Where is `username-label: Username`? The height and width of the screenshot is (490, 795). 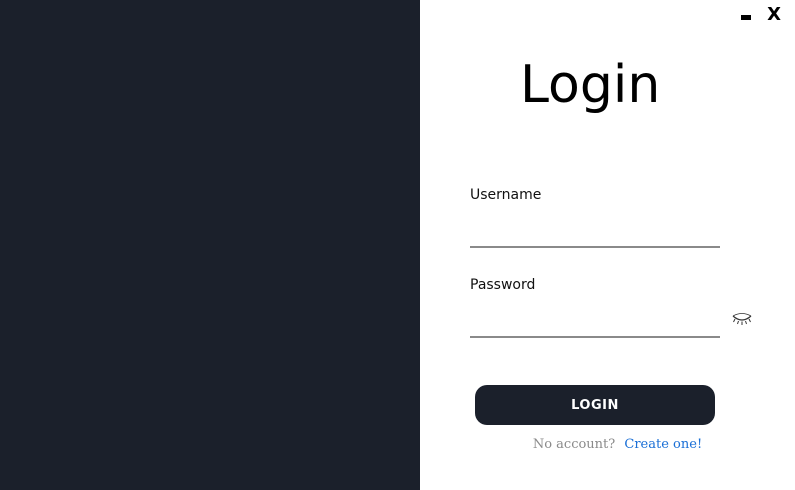 username-label: Username is located at coordinates (506, 195).